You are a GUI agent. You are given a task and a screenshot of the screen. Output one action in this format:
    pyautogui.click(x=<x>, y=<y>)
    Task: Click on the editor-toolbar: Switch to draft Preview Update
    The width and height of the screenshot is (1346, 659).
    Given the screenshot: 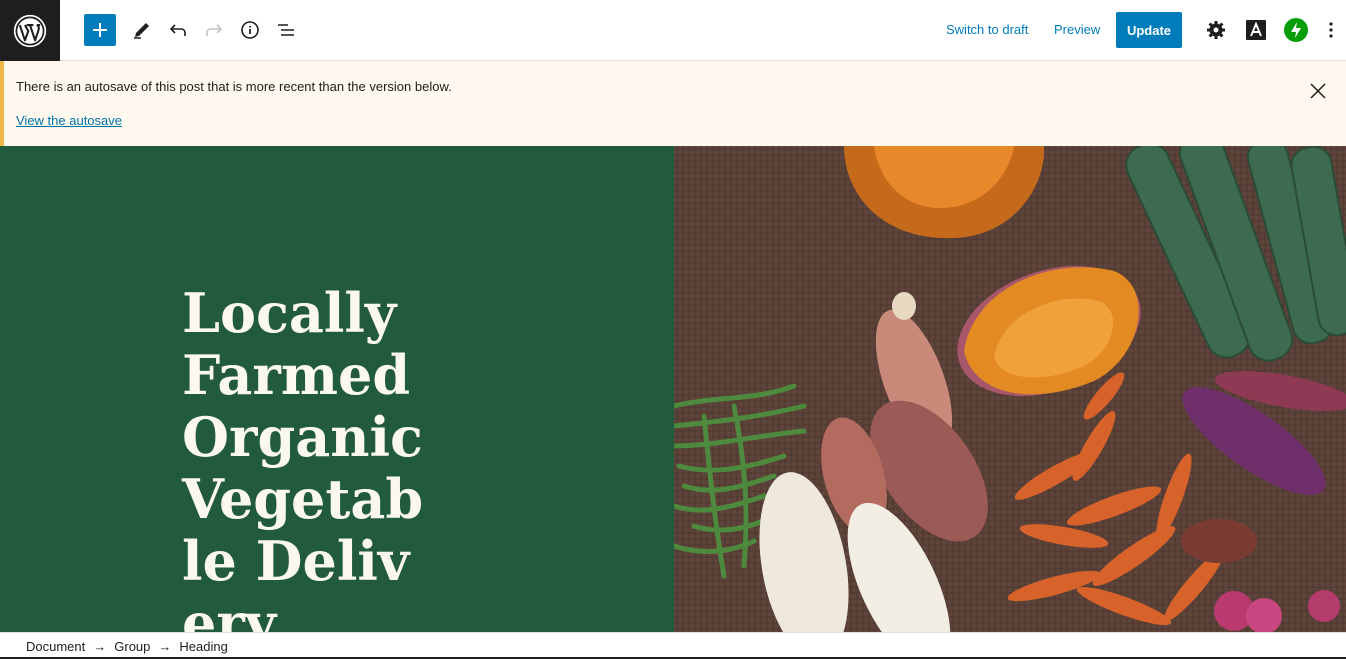 What is the action you would take?
    pyautogui.click(x=673, y=30)
    